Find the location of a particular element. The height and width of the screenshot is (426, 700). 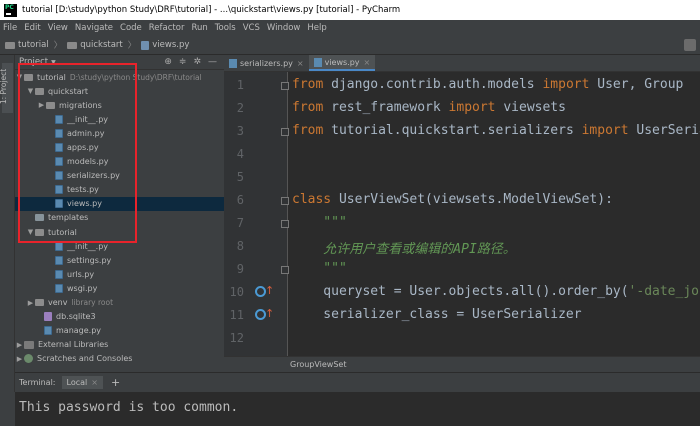

code-line-2: from rest_framework import viewsets is located at coordinates (429, 107).